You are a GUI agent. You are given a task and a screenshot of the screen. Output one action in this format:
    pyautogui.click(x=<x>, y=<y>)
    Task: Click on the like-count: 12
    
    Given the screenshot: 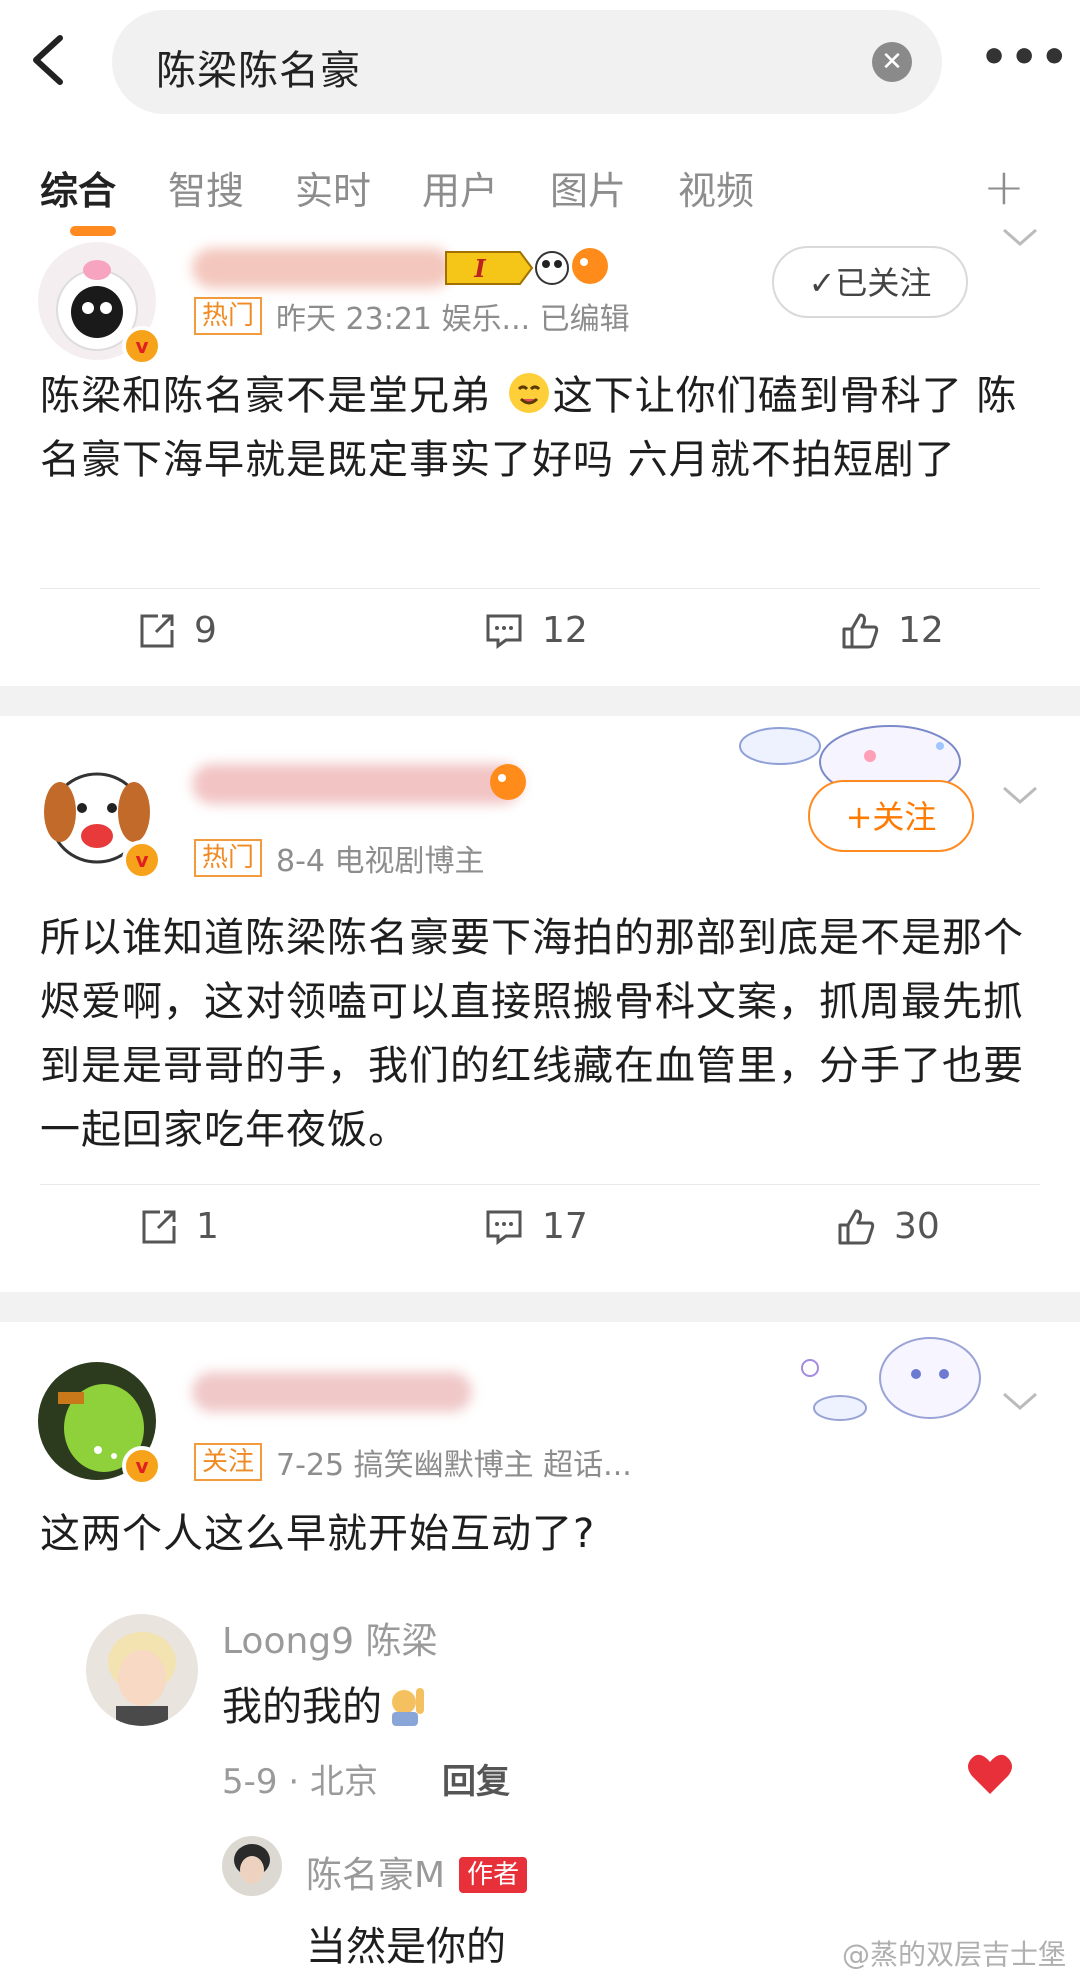 What is the action you would take?
    pyautogui.click(x=921, y=630)
    